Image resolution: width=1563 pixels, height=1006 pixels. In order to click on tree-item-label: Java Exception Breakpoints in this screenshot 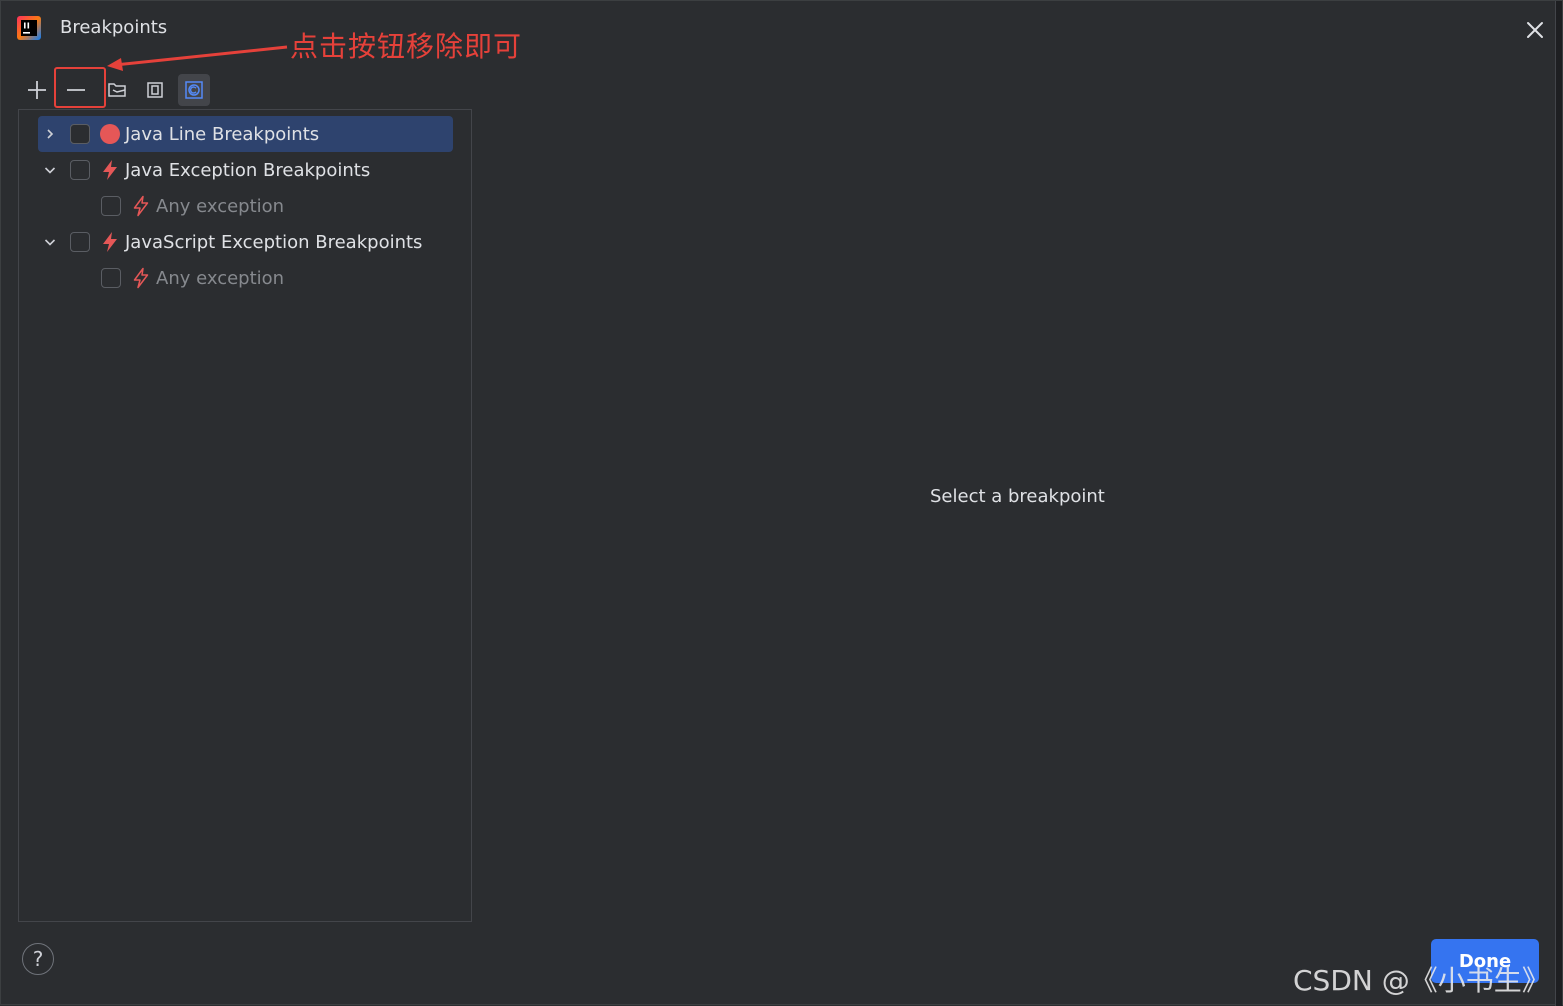, I will do `click(248, 170)`.